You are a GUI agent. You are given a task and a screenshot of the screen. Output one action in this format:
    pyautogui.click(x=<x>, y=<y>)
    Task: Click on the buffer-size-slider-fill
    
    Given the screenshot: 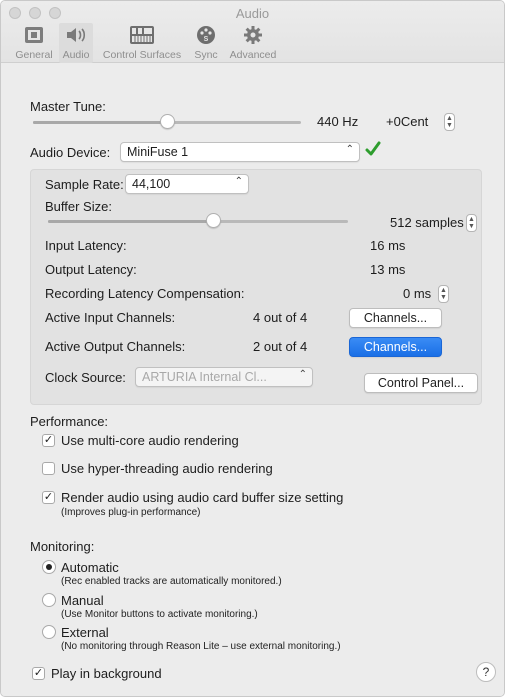 What is the action you would take?
    pyautogui.click(x=130, y=221)
    